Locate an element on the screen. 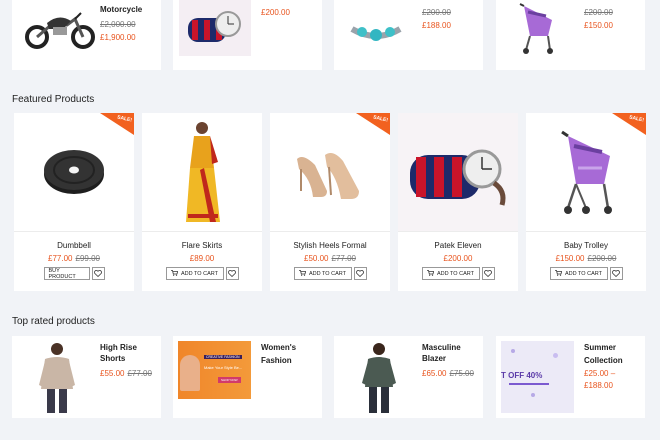 The width and height of the screenshot is (660, 440). woman-top-image is located at coordinates (379, 378).